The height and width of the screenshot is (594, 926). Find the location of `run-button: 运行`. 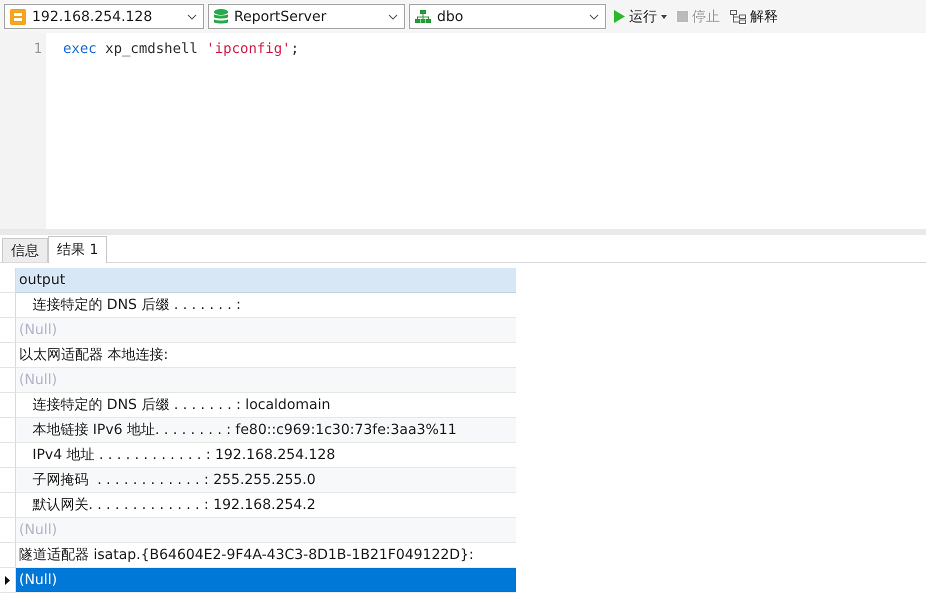

run-button: 运行 is located at coordinates (640, 16).